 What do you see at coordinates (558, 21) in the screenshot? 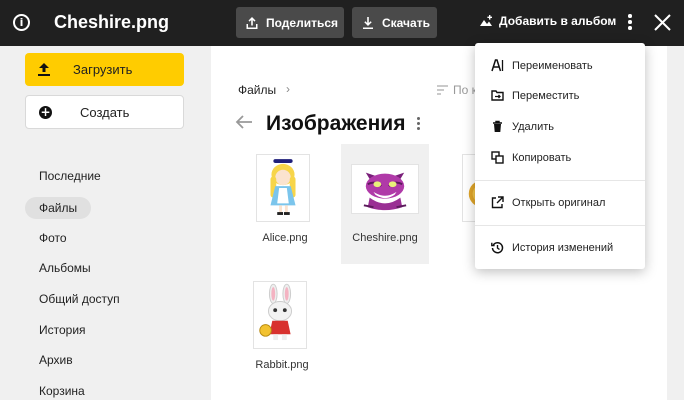
I see `add-to-album-label: Добавить в альбом` at bounding box center [558, 21].